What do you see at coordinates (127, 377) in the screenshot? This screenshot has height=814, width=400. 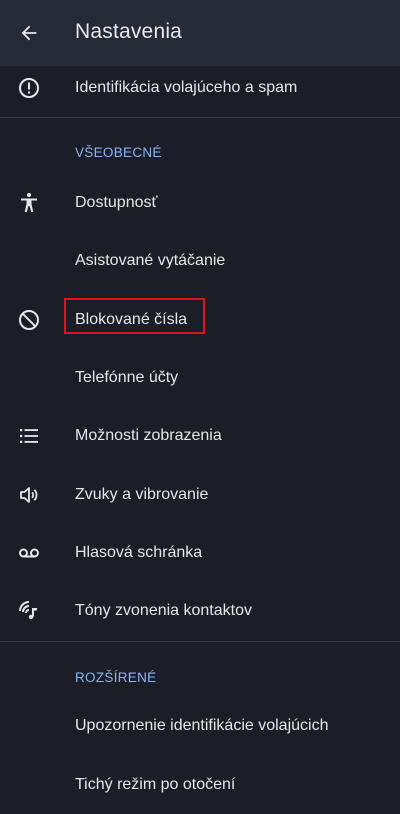 I see `setting-label: Telefónne účty` at bounding box center [127, 377].